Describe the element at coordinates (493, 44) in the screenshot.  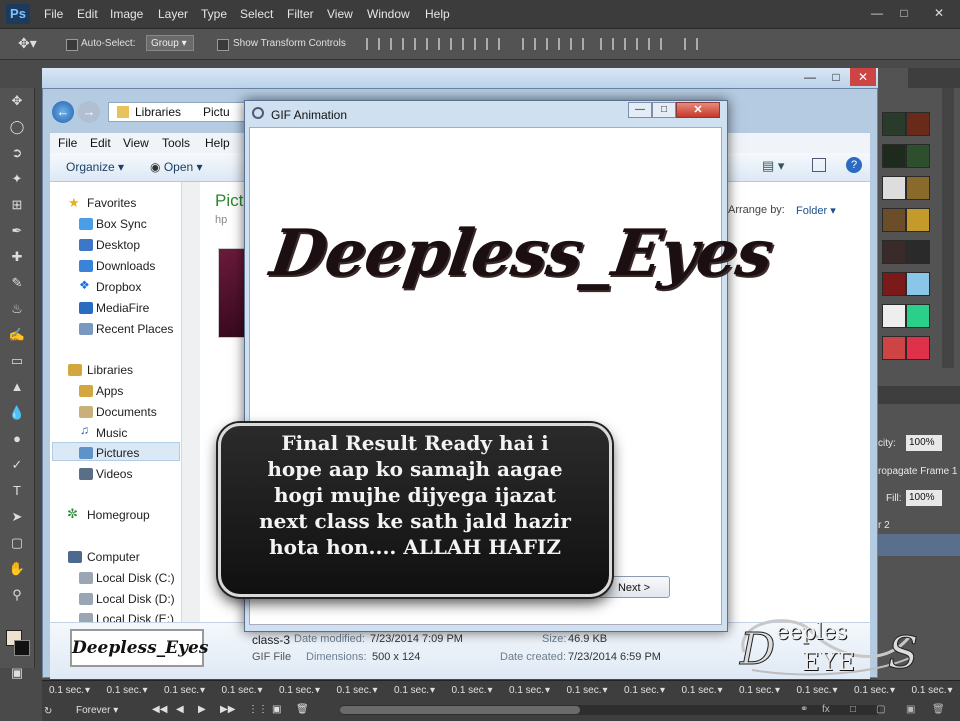
I see `align-right-icon` at that location.